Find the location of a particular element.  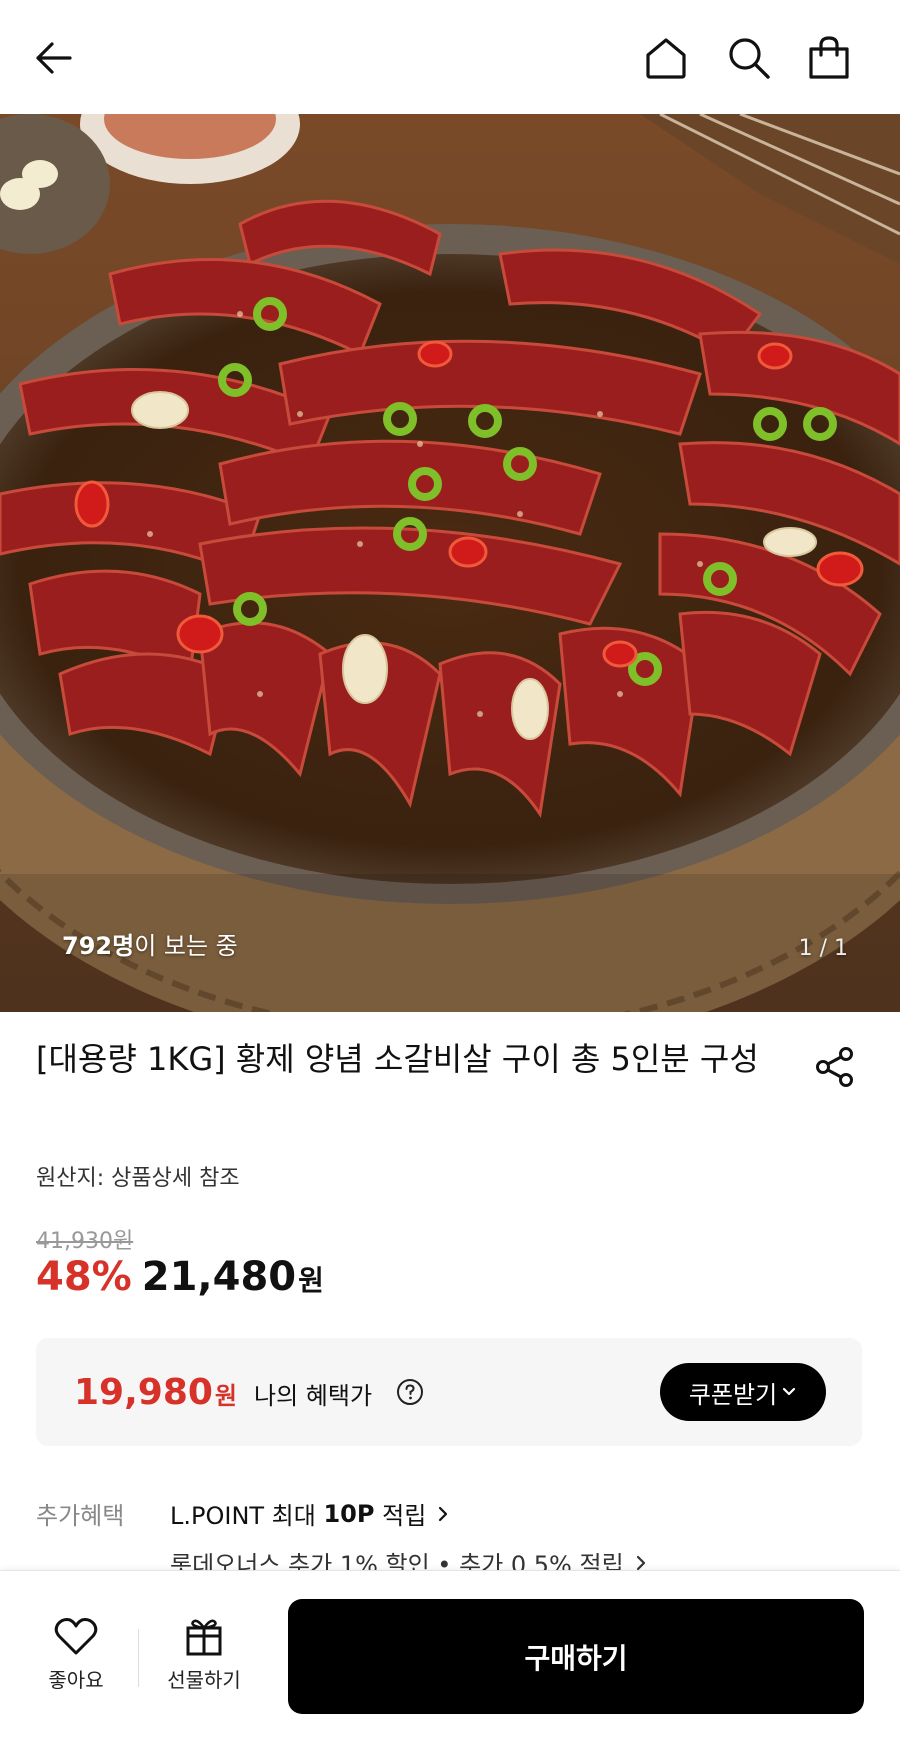

benefit-price: 19,980 원 is located at coordinates (155, 1392).